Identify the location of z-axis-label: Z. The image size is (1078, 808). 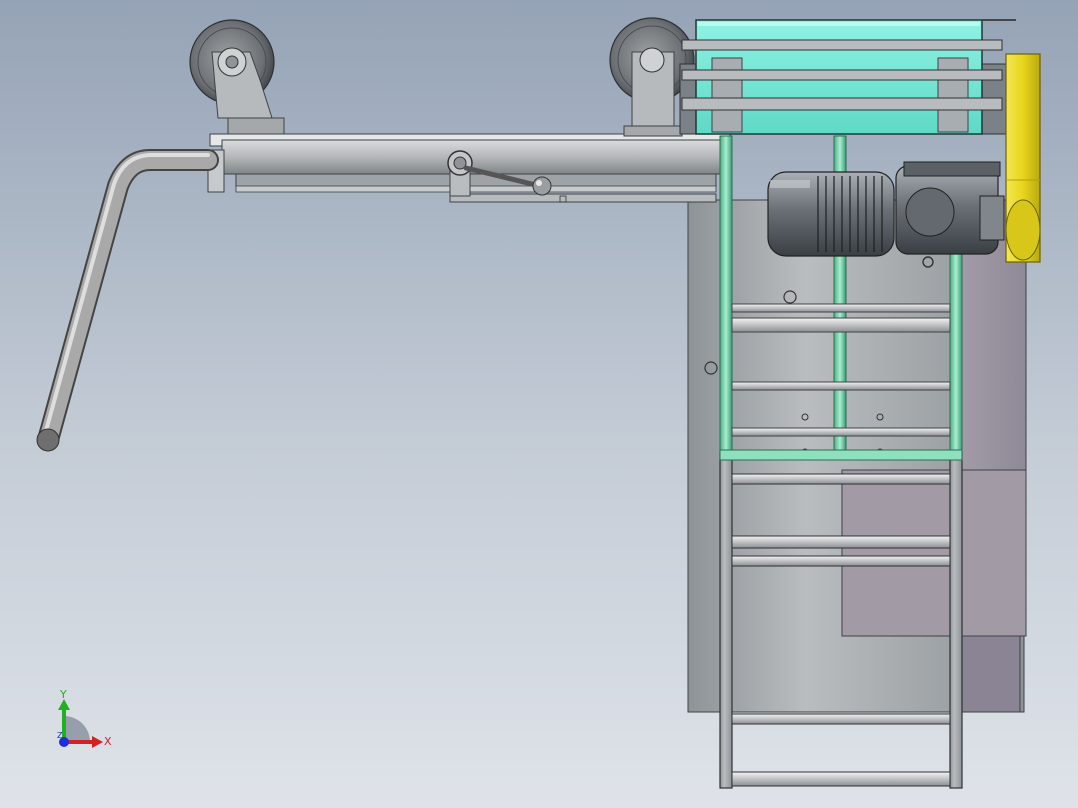
(60, 735).